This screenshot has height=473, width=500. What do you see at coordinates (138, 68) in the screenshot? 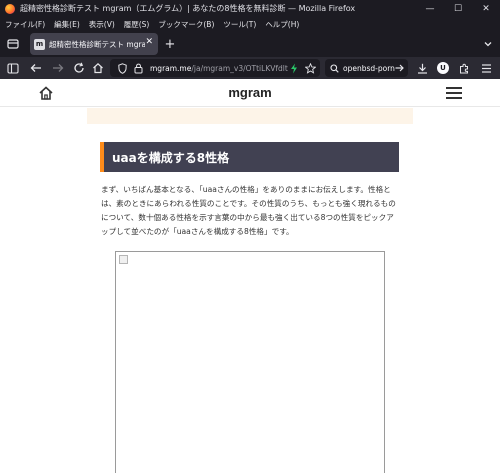
I see `lock-icon` at bounding box center [138, 68].